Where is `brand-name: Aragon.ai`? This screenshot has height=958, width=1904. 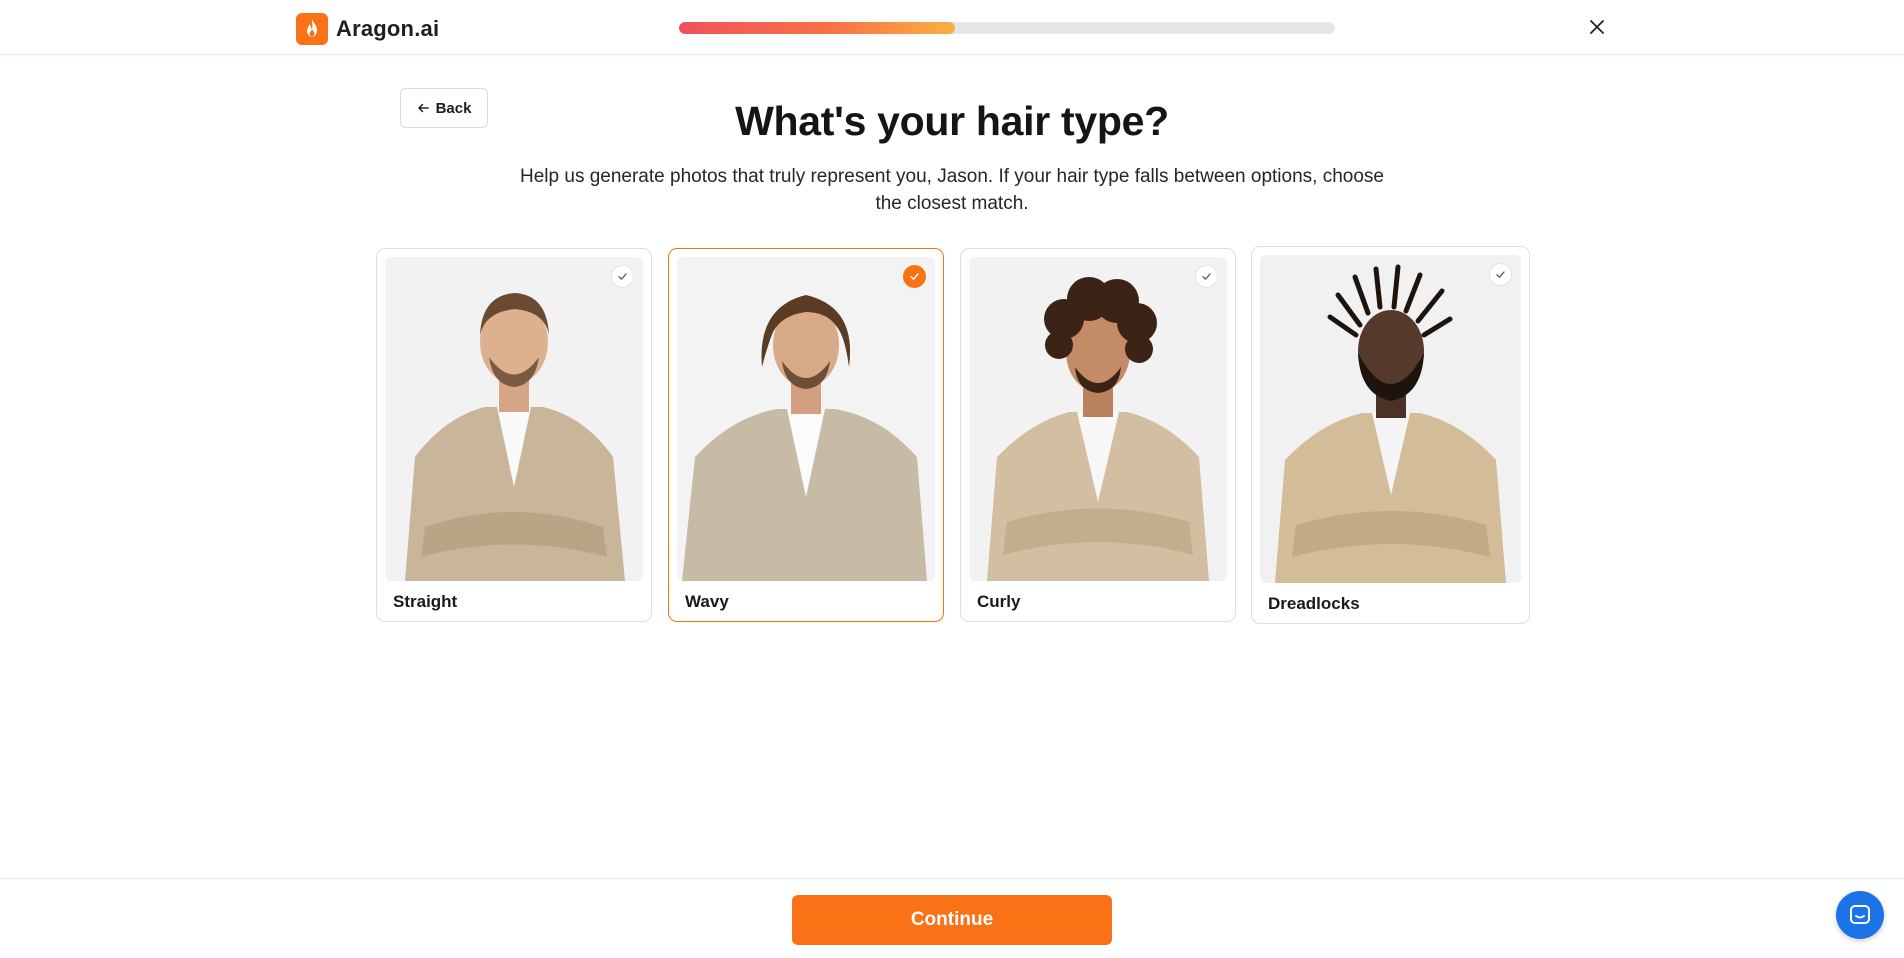 brand-name: Aragon.ai is located at coordinates (388, 28).